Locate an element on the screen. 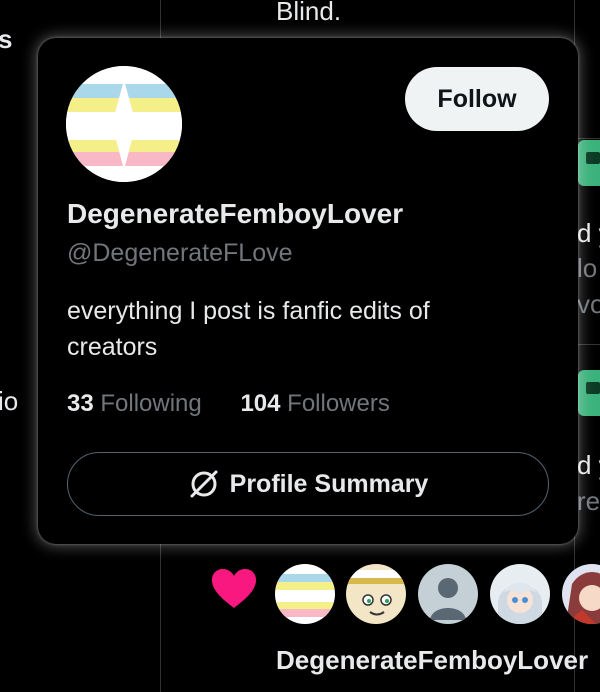 The width and height of the screenshot is (600, 692). follow-button: Follow is located at coordinates (477, 99).